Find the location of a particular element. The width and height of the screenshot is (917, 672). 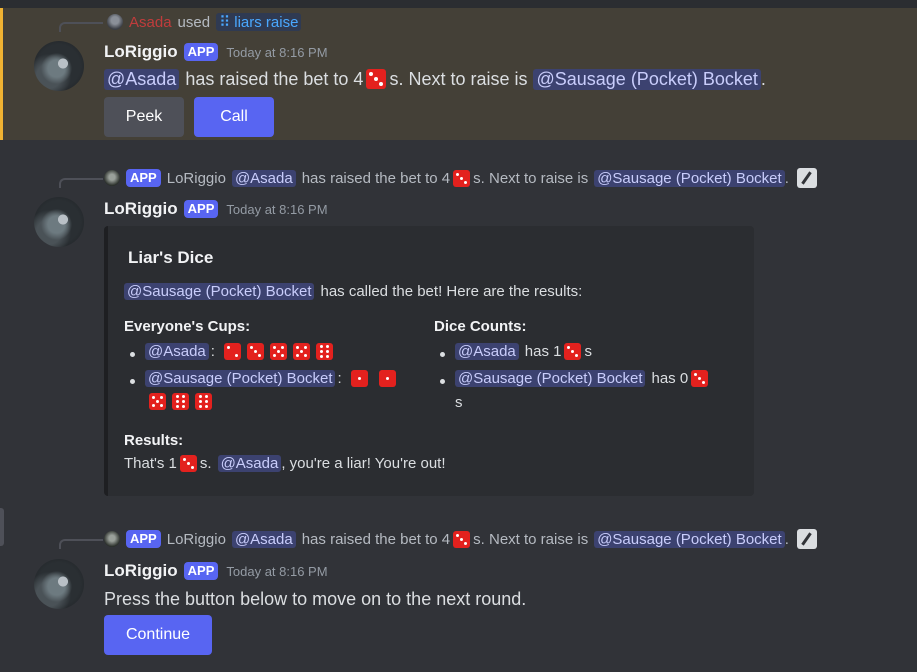

continue-button: Continue is located at coordinates (158, 635).